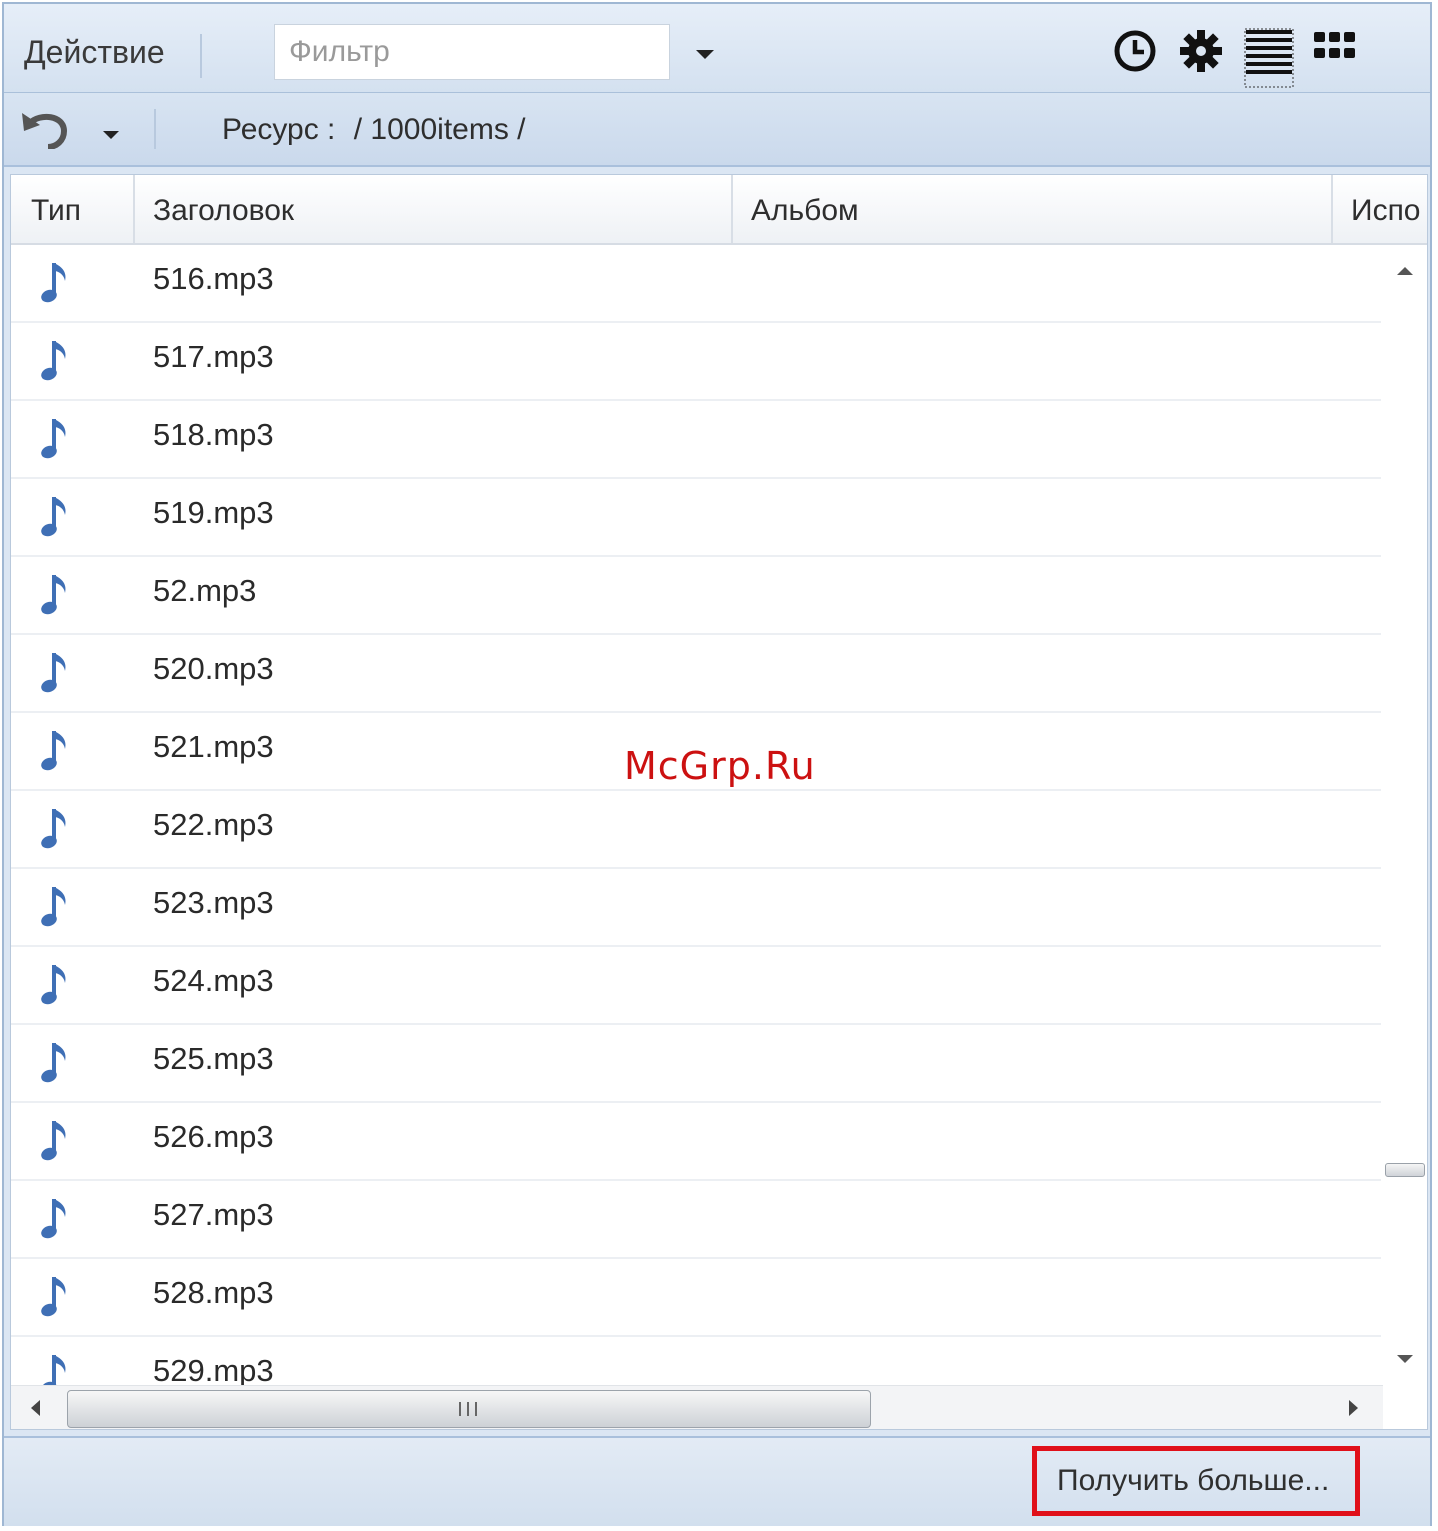 Image resolution: width=1438 pixels, height=1531 pixels. Describe the element at coordinates (1353, 1408) in the screenshot. I see `scroll-right-arrow-icon` at that location.